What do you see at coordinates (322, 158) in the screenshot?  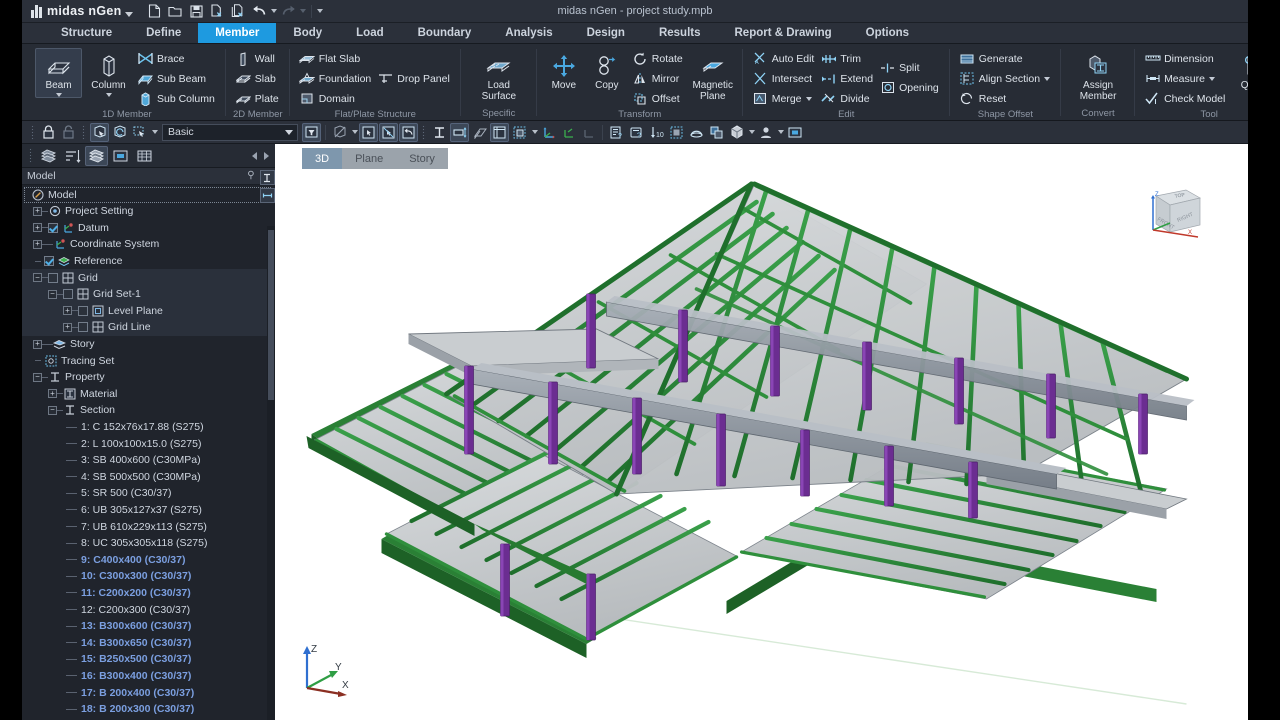 I see `view-tab-3d: 3D` at bounding box center [322, 158].